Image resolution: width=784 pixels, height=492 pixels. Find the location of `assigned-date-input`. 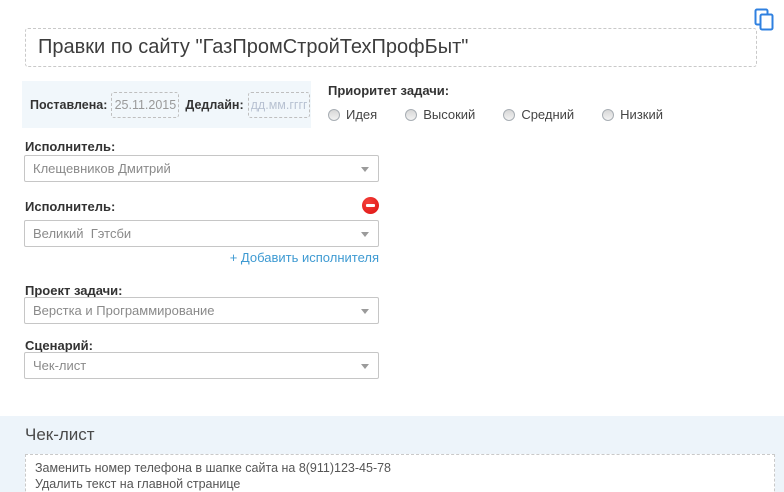

assigned-date-input is located at coordinates (145, 104).